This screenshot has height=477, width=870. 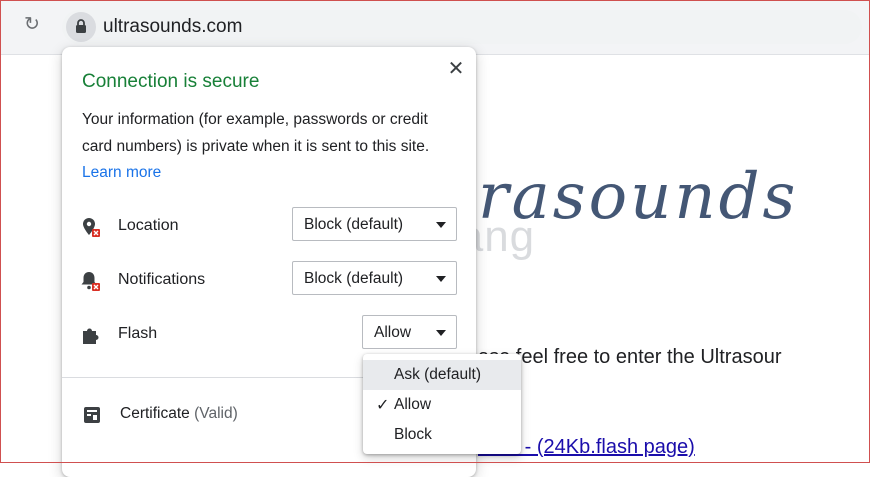 I want to click on certificate-icon, so click(x=92, y=415).